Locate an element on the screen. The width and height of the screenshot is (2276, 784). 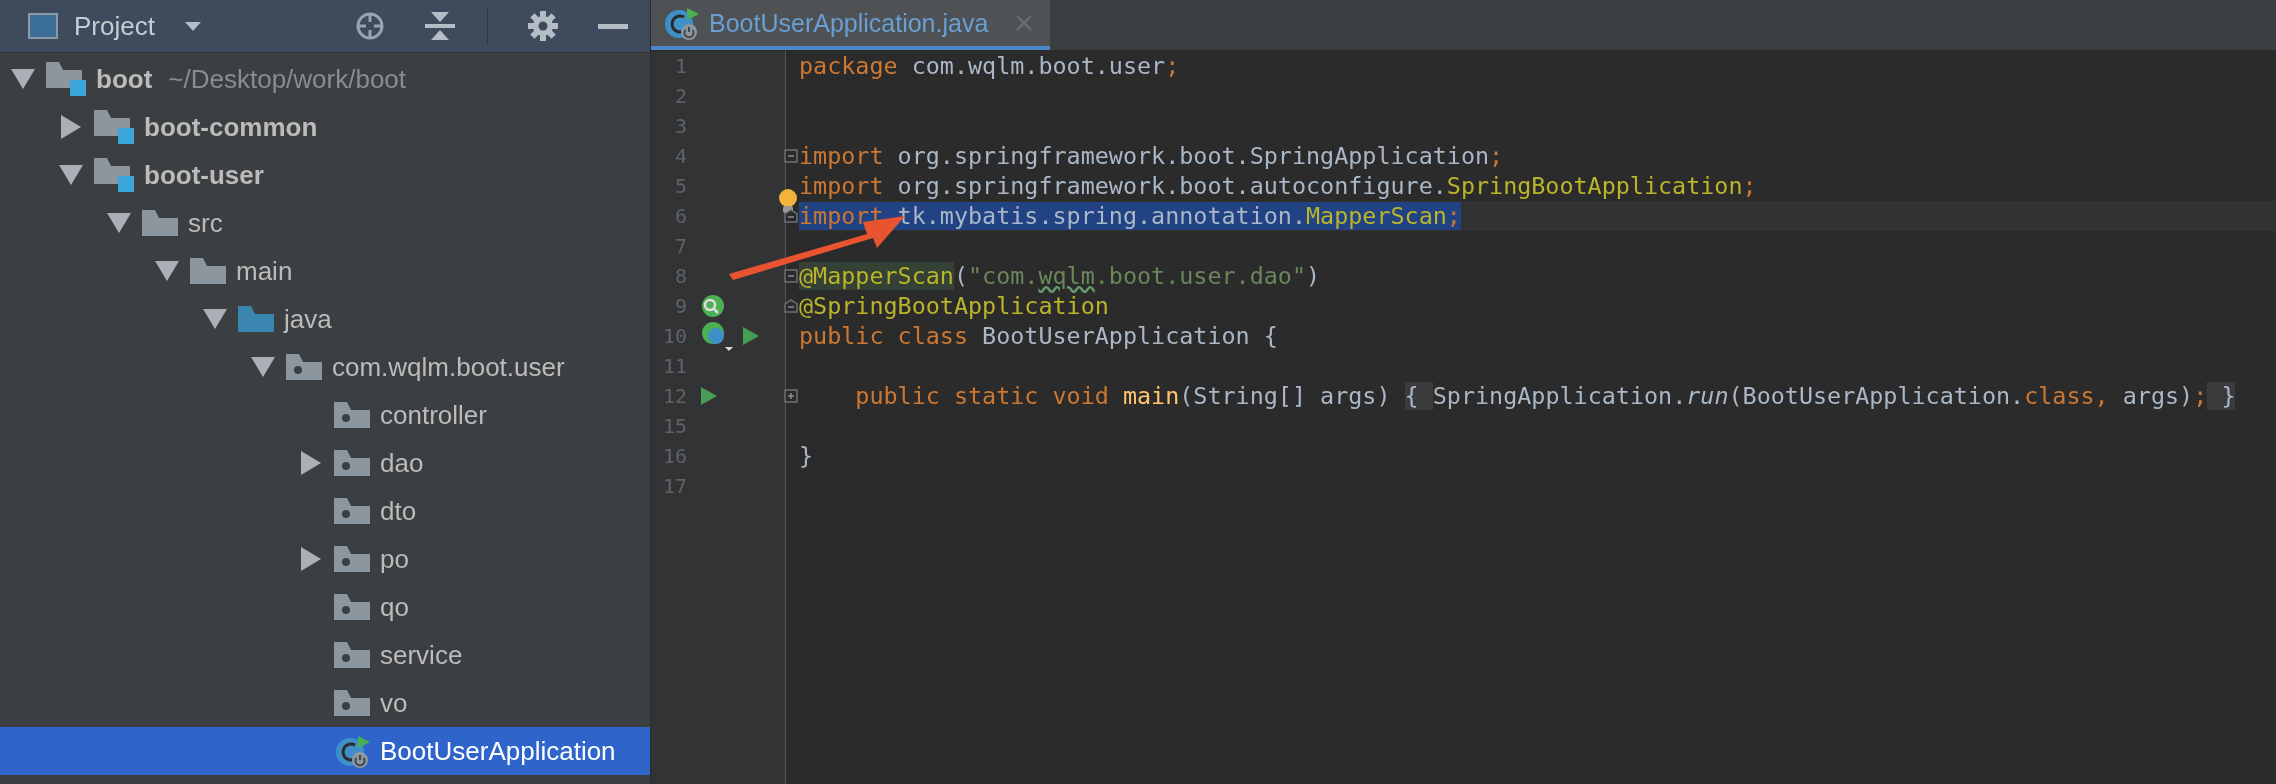
tree-label: java is located at coordinates (308, 319).